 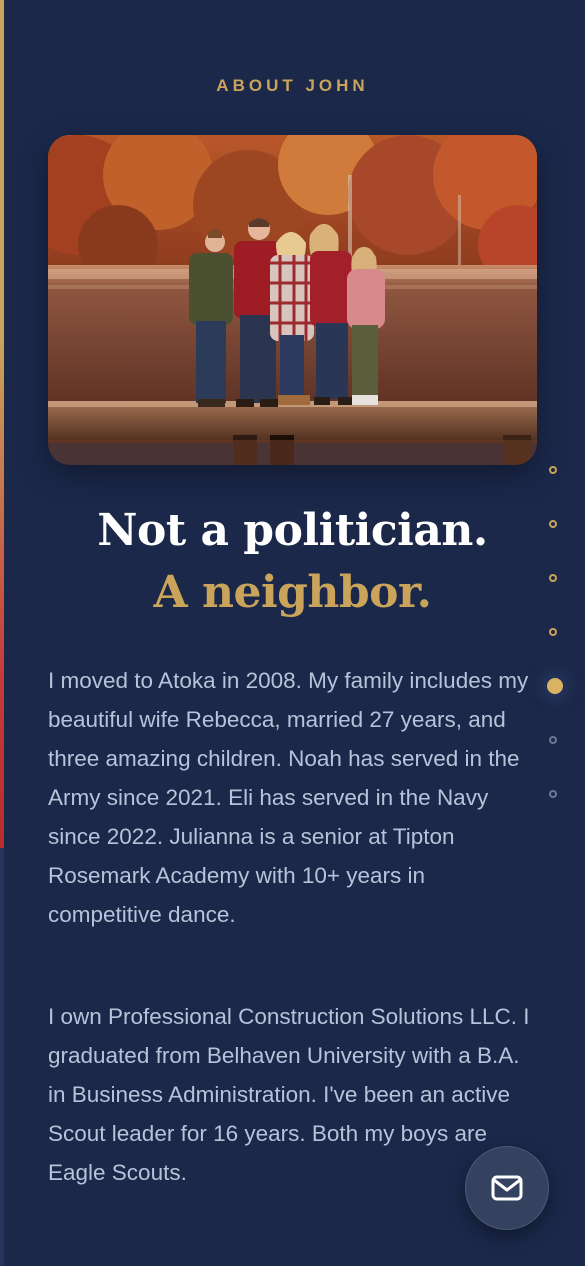 I want to click on scroll-progress-track, so click(x=2, y=633).